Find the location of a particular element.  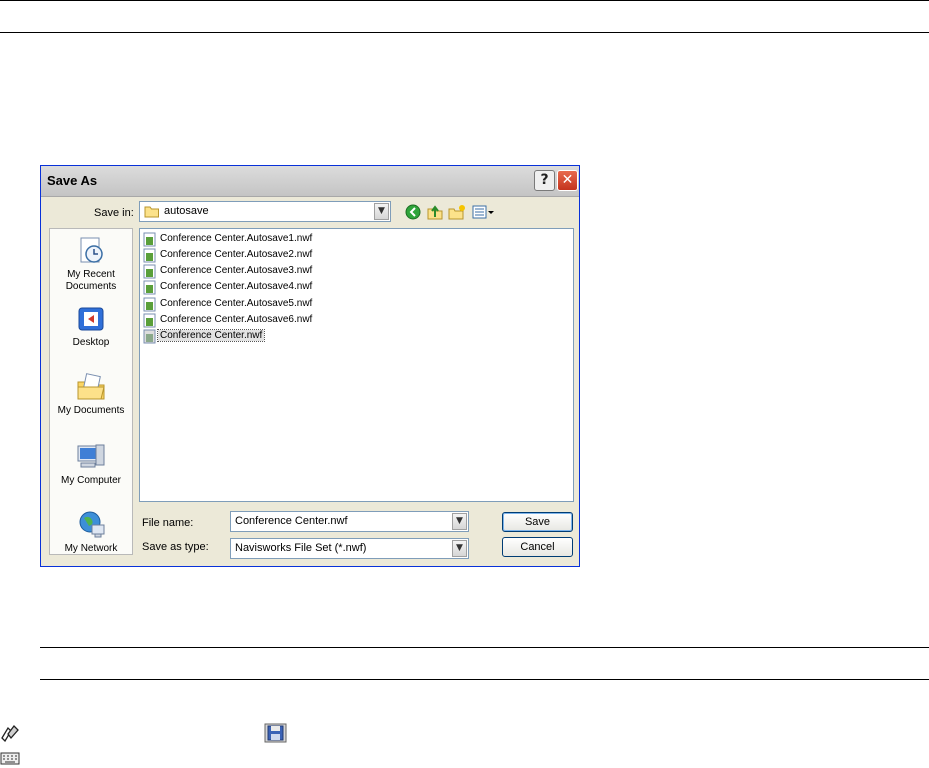

folder-icon is located at coordinates (151, 212).